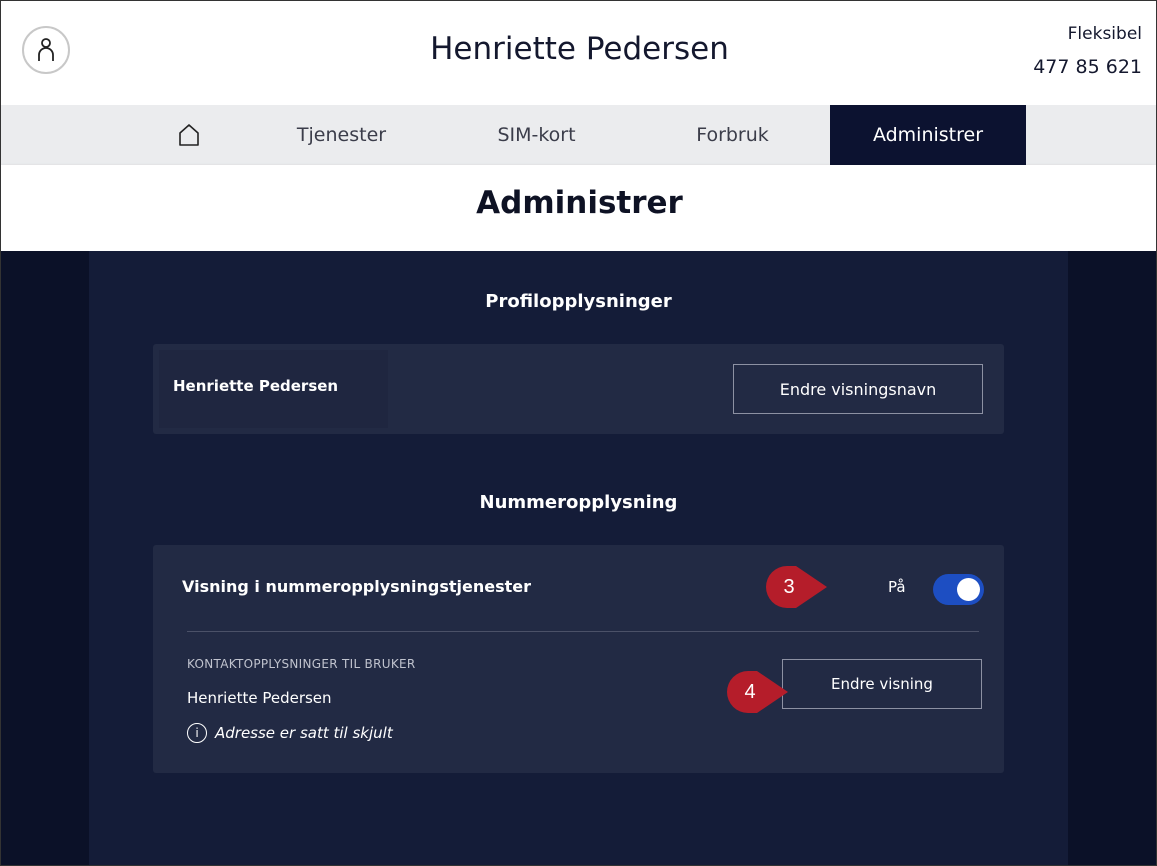 The height and width of the screenshot is (866, 1157). What do you see at coordinates (579, 203) in the screenshot?
I see `page-title: Administrer` at bounding box center [579, 203].